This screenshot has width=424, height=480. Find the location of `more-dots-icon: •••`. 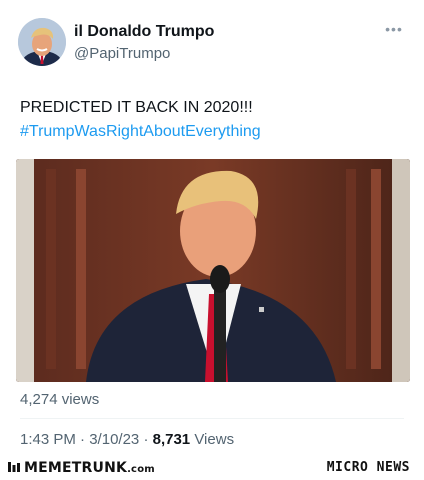

more-dots-icon: ••• is located at coordinates (394, 29).